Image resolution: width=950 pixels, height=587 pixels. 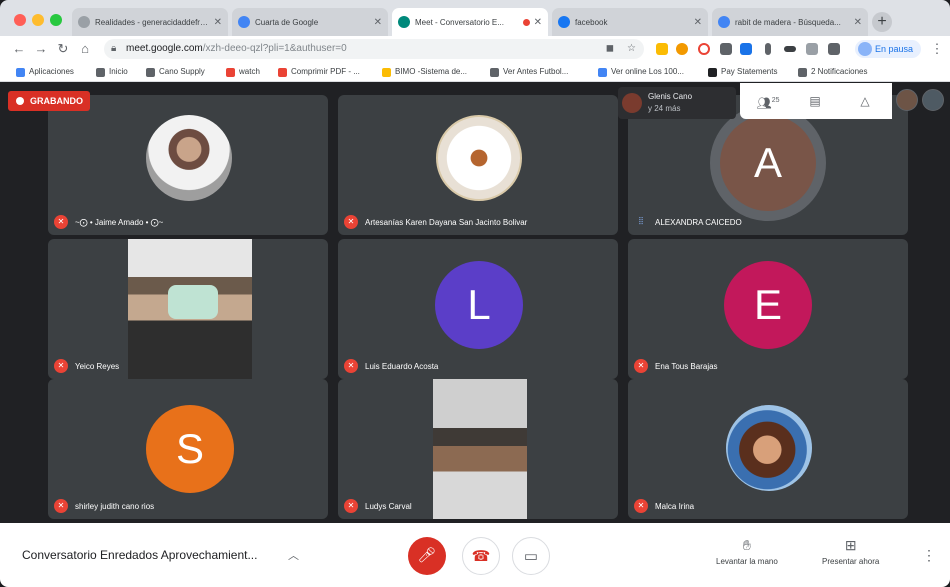 I want to click on mic-toggle-button: 🎤︎, so click(x=427, y=556).